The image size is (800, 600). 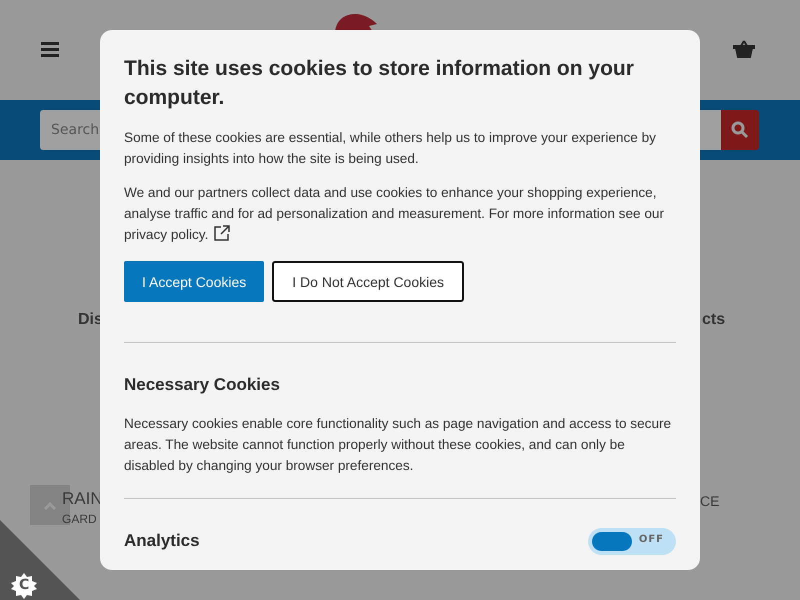 What do you see at coordinates (162, 541) in the screenshot?
I see `section-title: Analytics` at bounding box center [162, 541].